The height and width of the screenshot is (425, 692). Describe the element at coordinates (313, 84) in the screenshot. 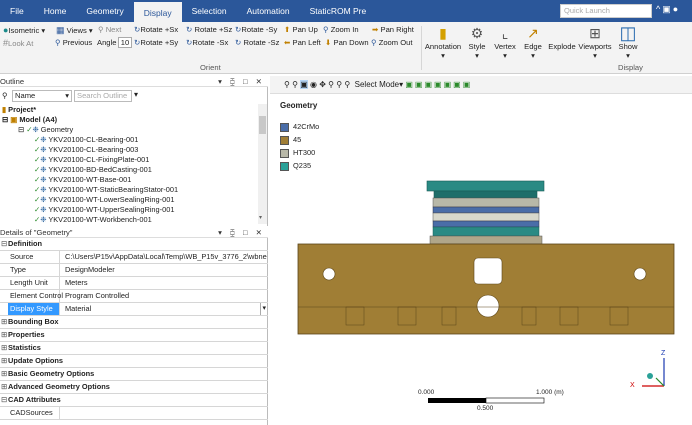

I see `rotate-view-icon: ◉` at that location.